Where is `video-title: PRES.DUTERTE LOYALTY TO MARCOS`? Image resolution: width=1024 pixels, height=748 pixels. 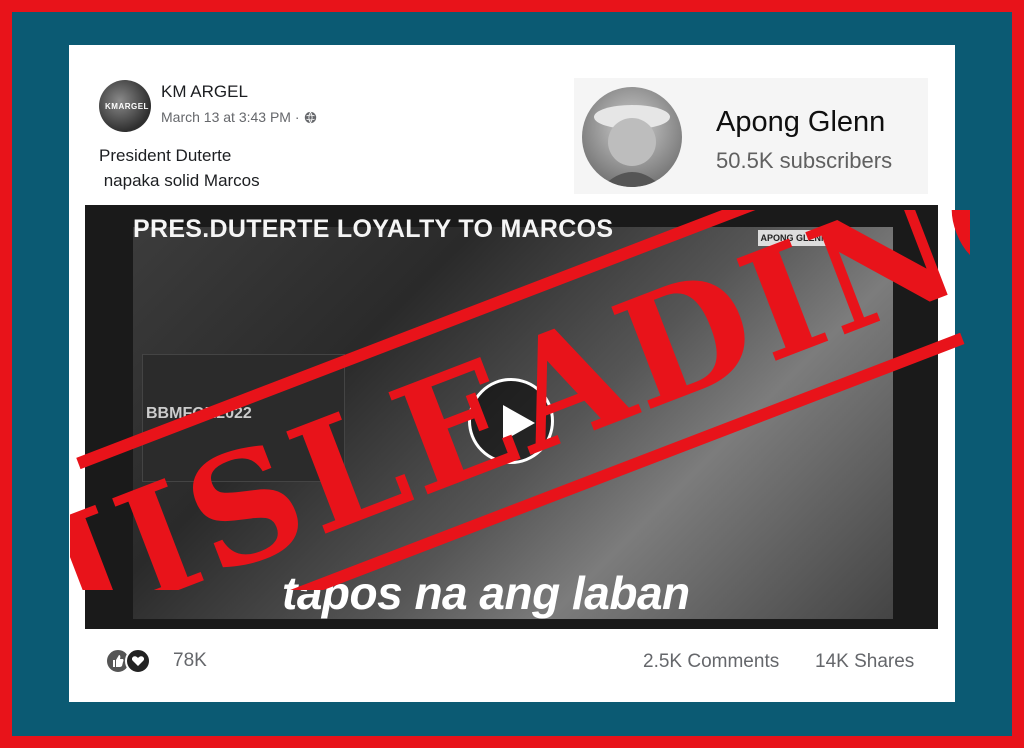 video-title: PRES.DUTERTE LOYALTY TO MARCOS is located at coordinates (373, 229).